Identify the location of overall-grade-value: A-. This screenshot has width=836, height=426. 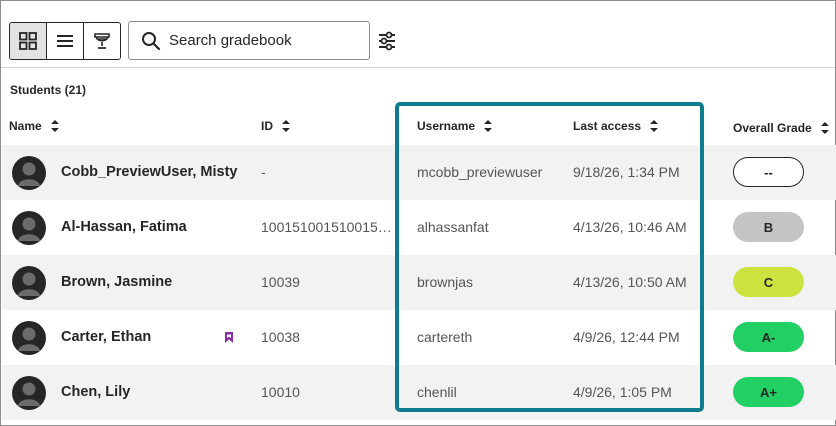
(768, 337).